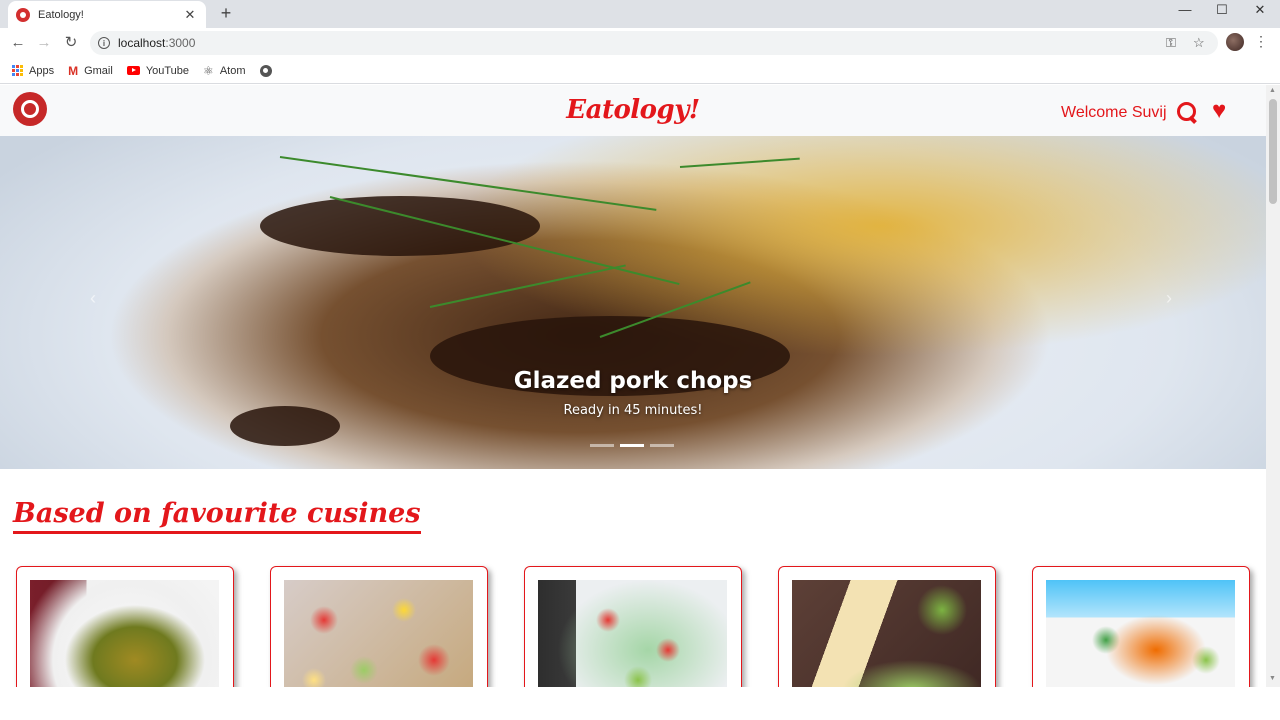 The height and width of the screenshot is (720, 1280). I want to click on back-icon: ←, so click(18, 43).